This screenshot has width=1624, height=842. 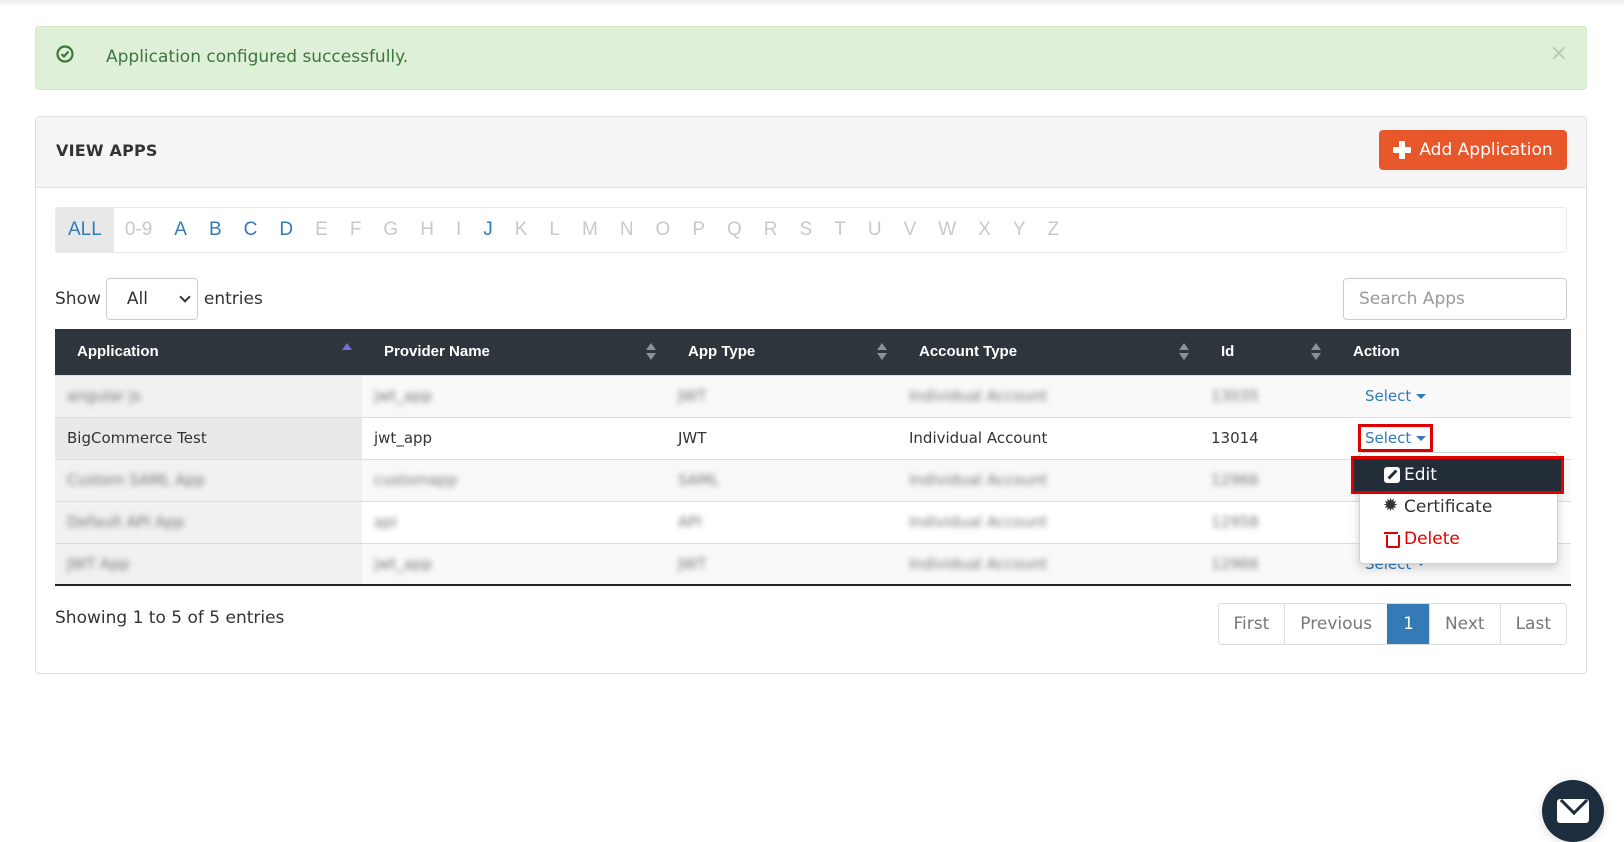 I want to click on alphabet-filter-w: W, so click(x=947, y=230).